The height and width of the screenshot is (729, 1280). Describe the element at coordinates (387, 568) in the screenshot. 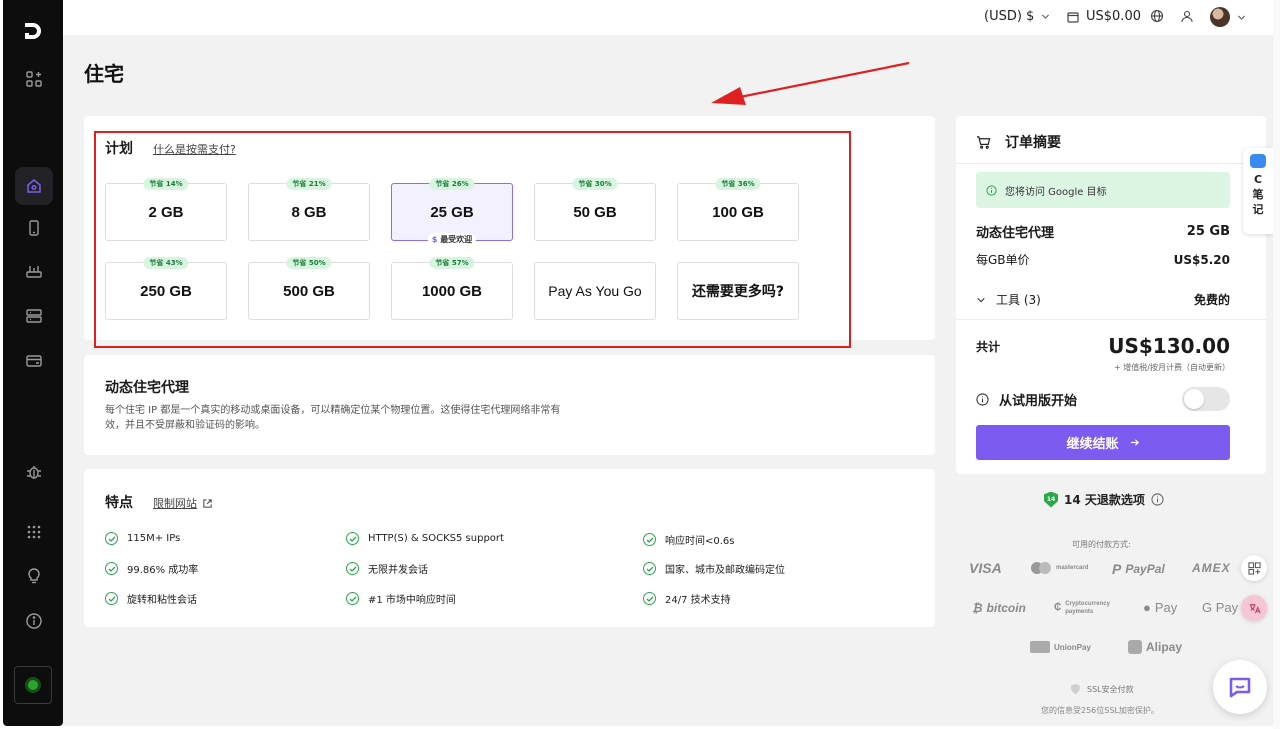

I see `feature-item: 无限并发会话` at that location.